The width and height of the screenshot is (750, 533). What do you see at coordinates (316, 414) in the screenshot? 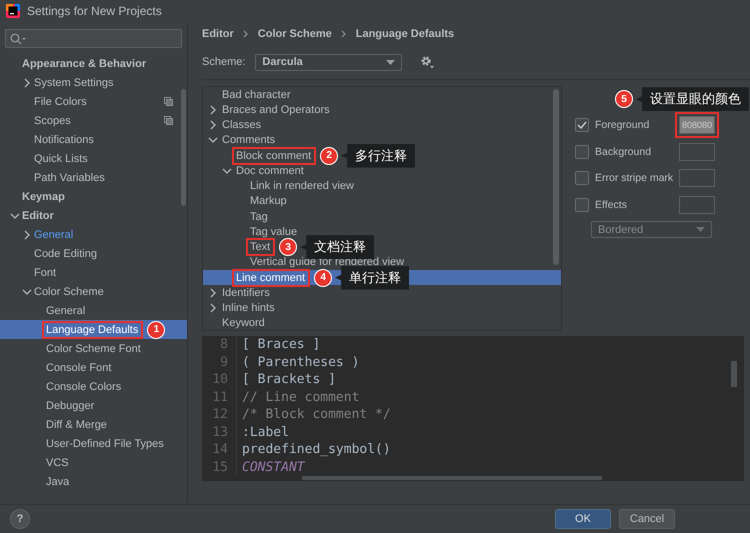
I see `code-line: /* Block comment */` at bounding box center [316, 414].